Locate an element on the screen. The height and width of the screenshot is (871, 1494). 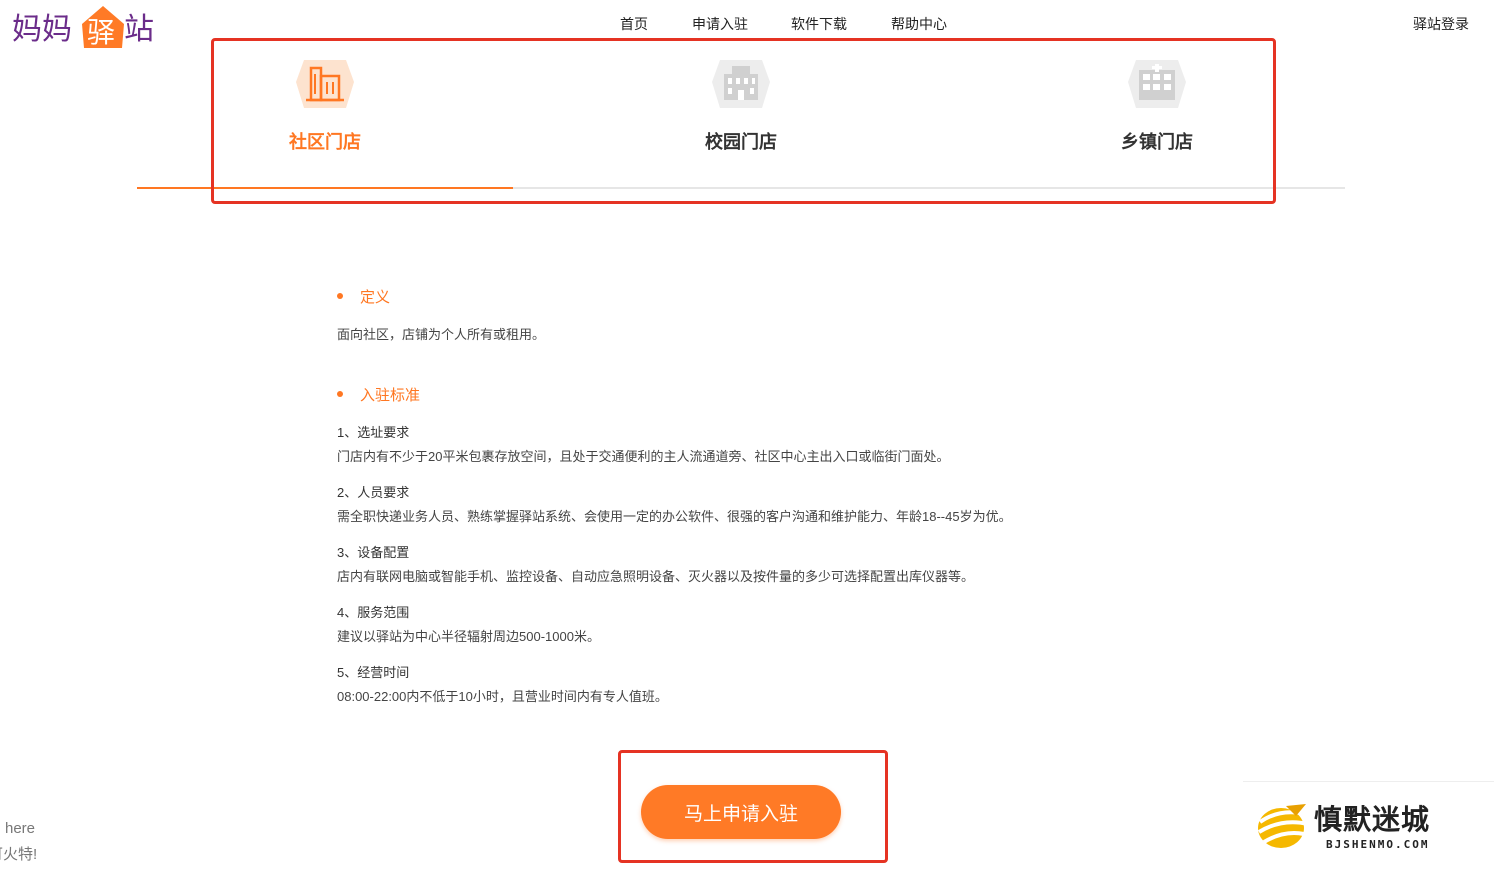
nav-download: 软件下载 is located at coordinates (819, 24).